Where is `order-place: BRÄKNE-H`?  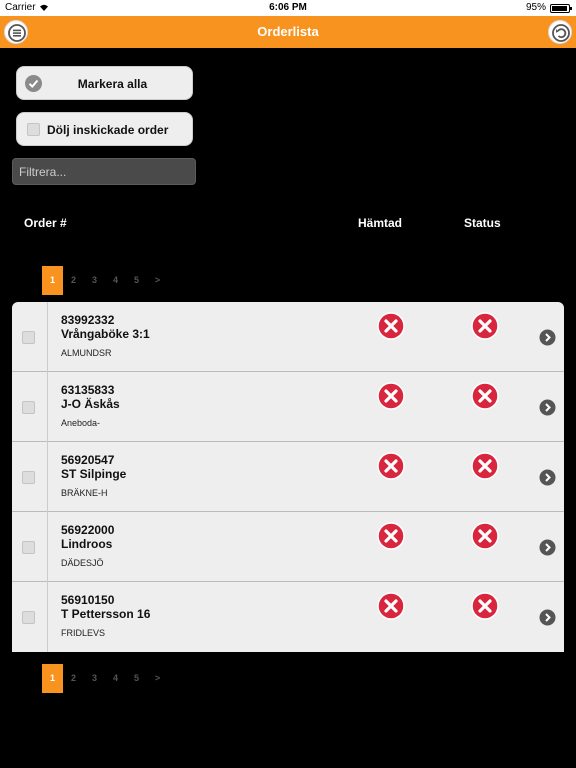
order-place: BRÄKNE-H is located at coordinates (84, 493).